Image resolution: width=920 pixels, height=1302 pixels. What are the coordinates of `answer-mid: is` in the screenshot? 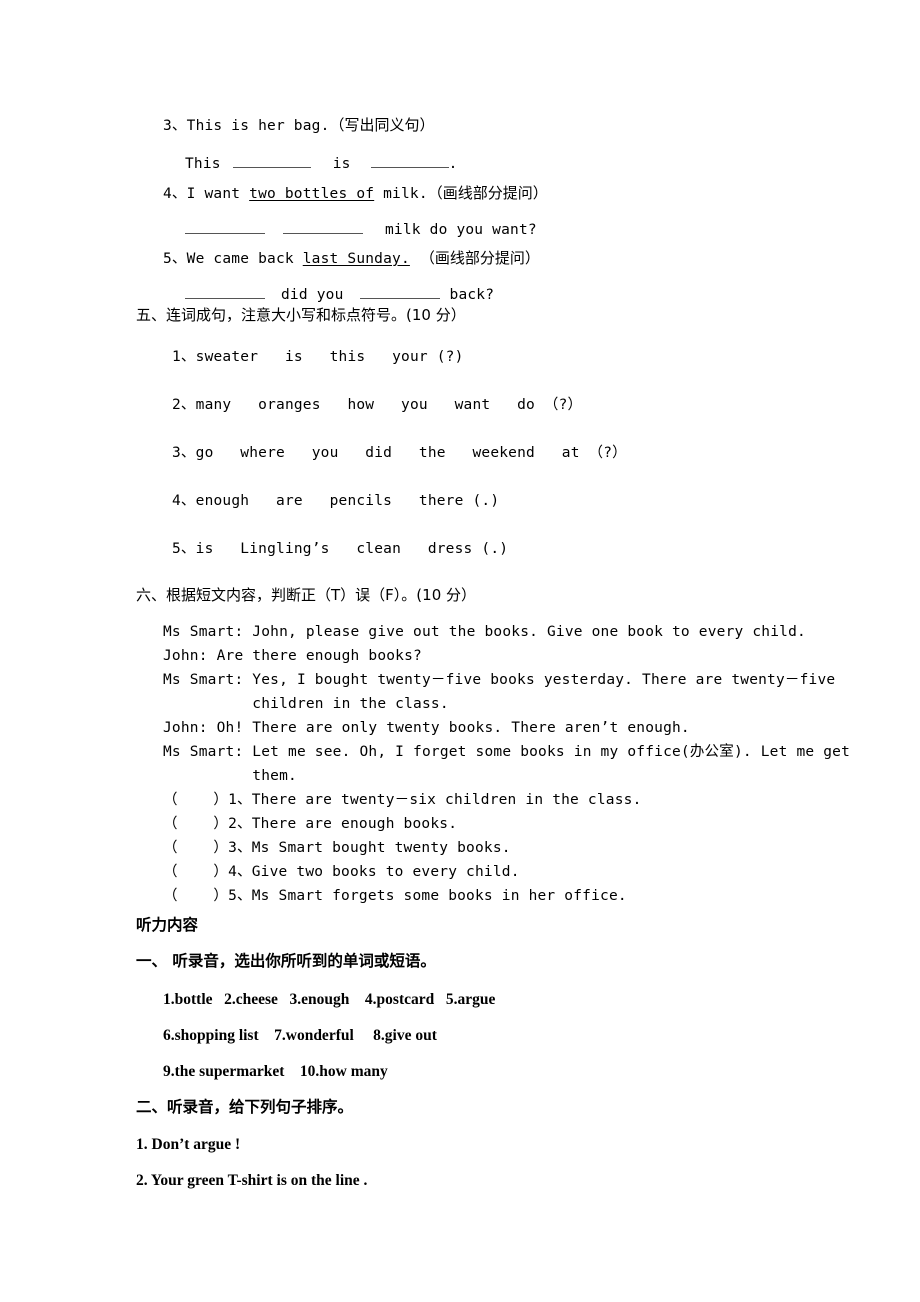 It's located at (341, 164).